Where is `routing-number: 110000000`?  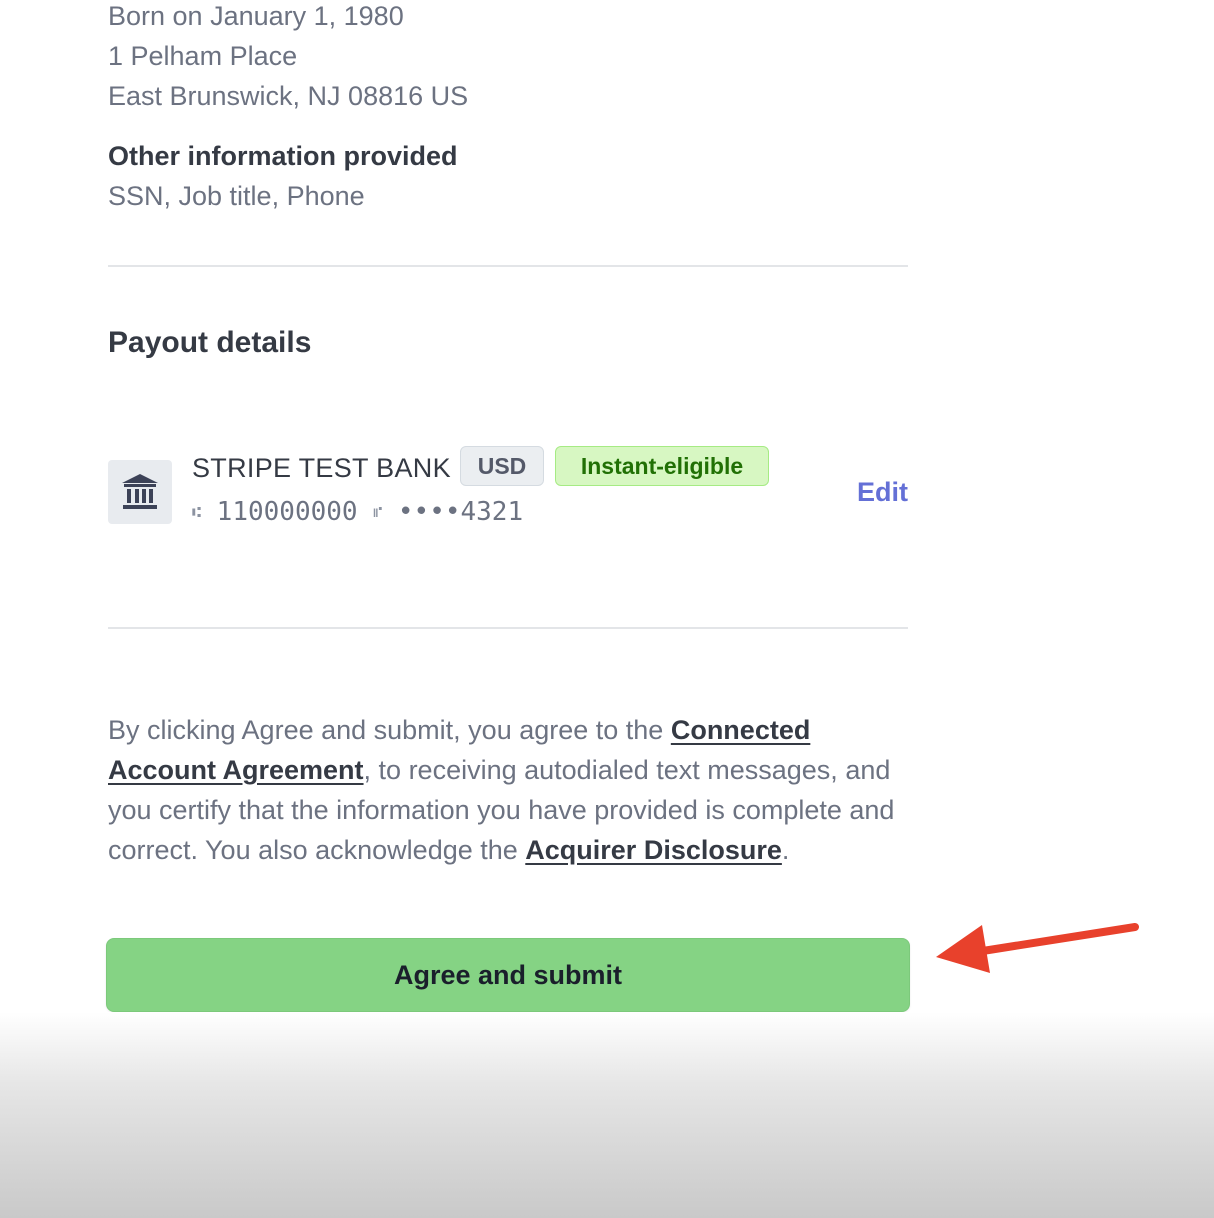
routing-number: 110000000 is located at coordinates (287, 512).